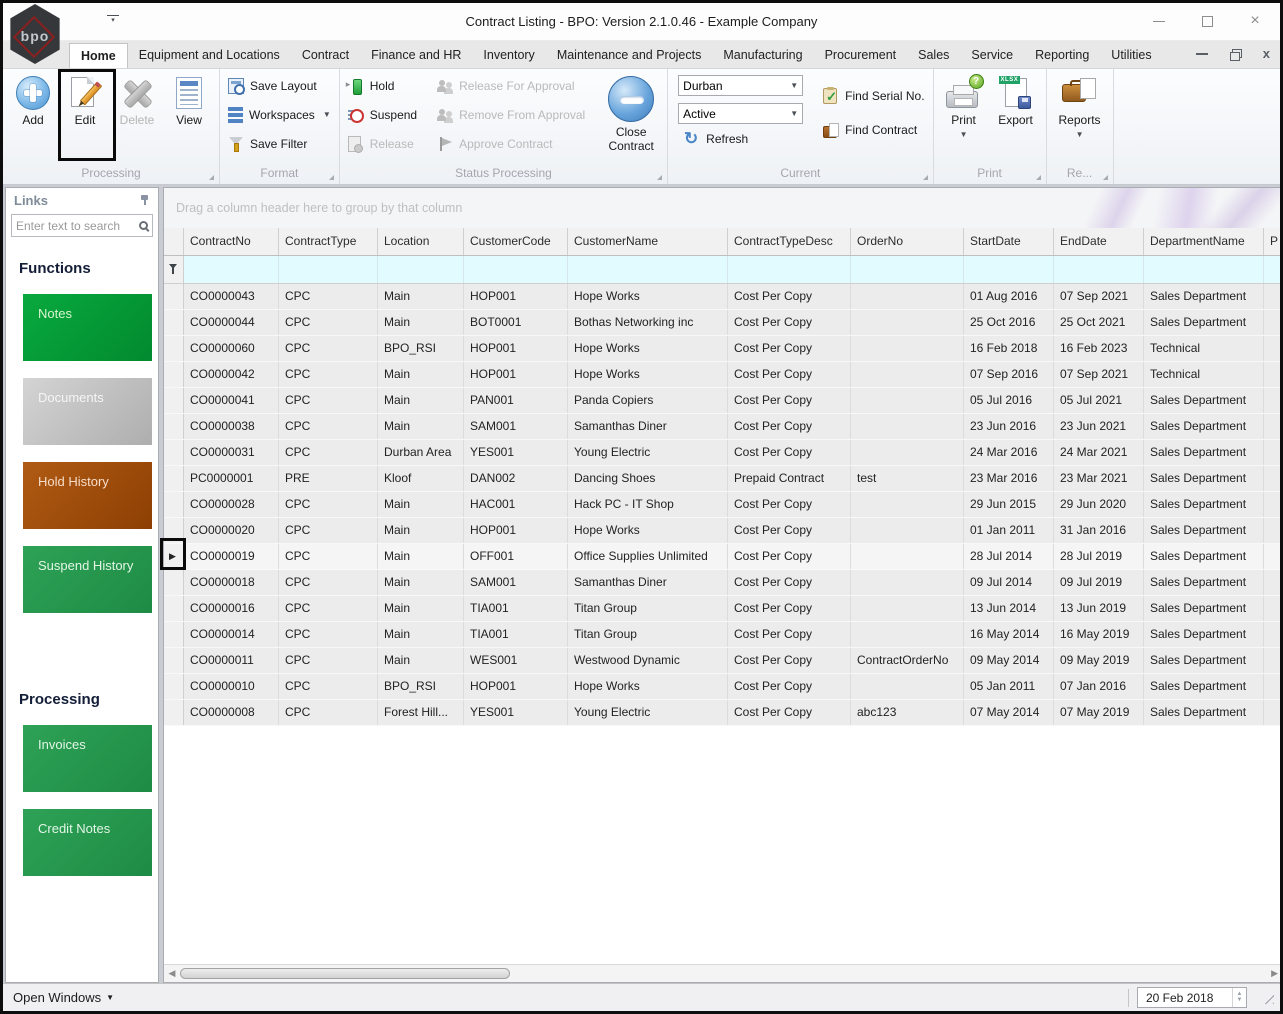  Describe the element at coordinates (231, 426) in the screenshot. I see `grid-cell-contract-no: CO0000038` at that location.